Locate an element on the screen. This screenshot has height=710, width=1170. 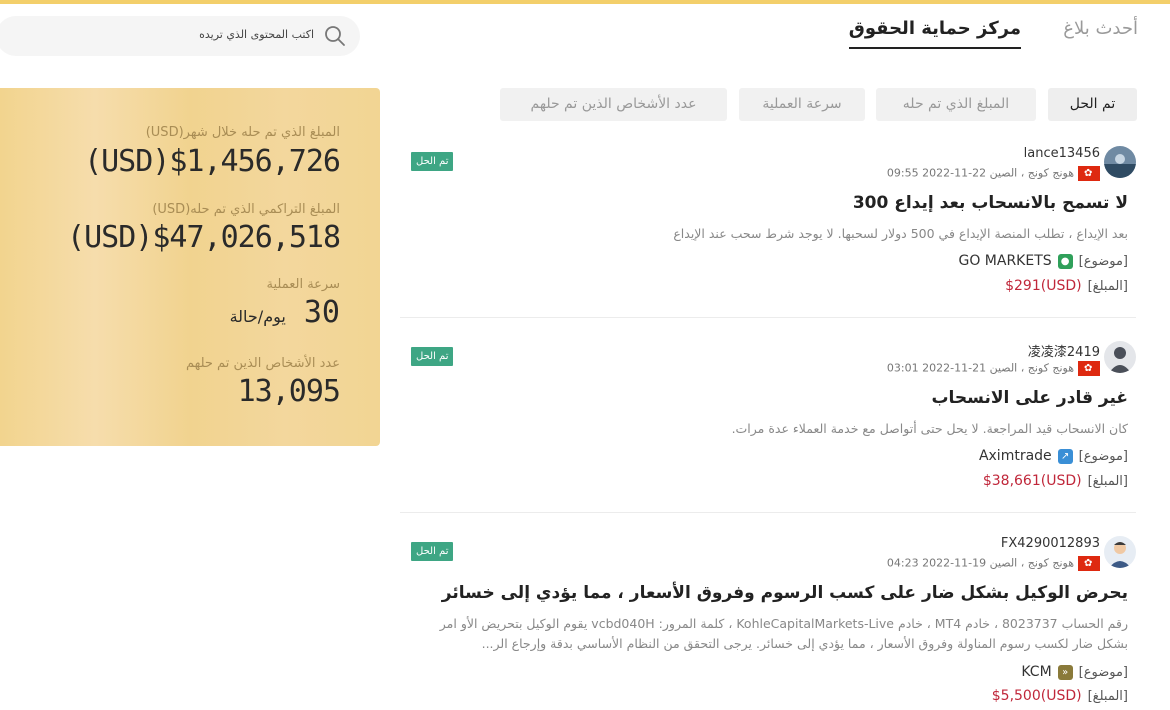
search-placeholder: اكتب المحتوى الذي تريده is located at coordinates (256, 34).